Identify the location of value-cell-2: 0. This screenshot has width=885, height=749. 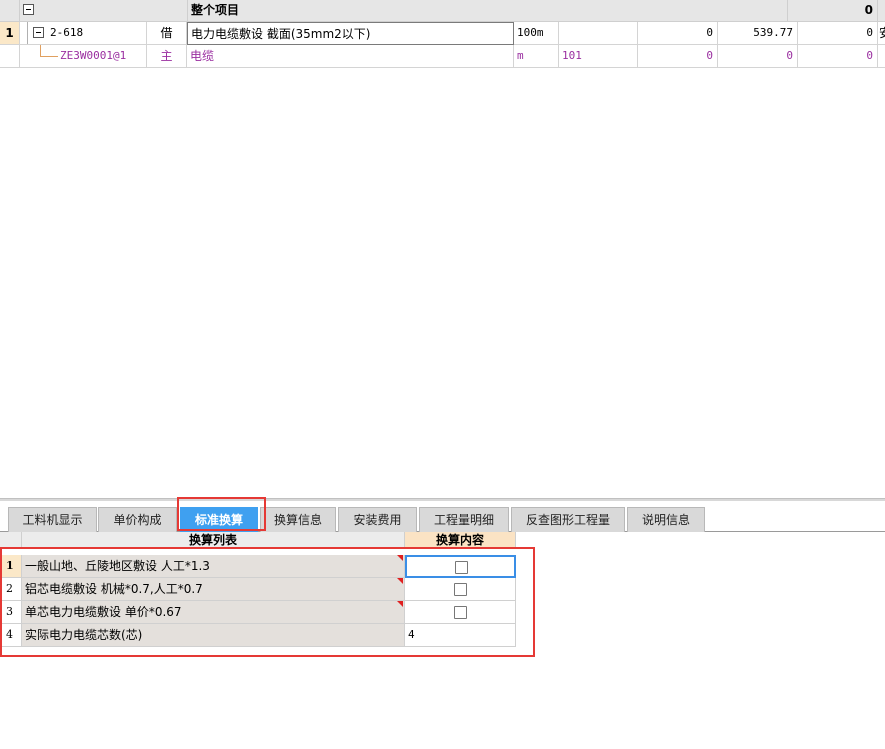
(758, 56).